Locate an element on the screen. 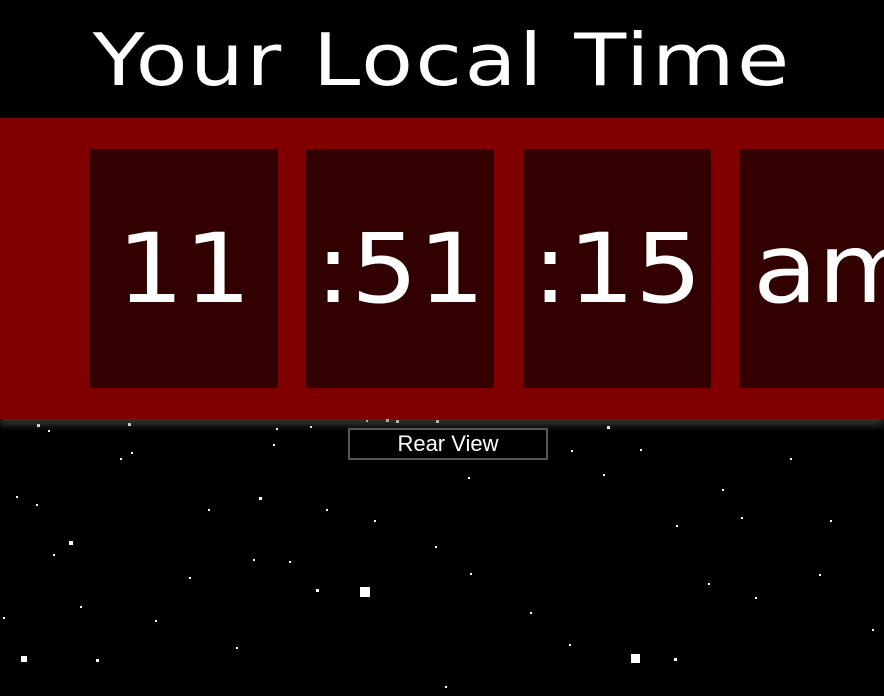  minutes-tile: :51 is located at coordinates (400, 268).